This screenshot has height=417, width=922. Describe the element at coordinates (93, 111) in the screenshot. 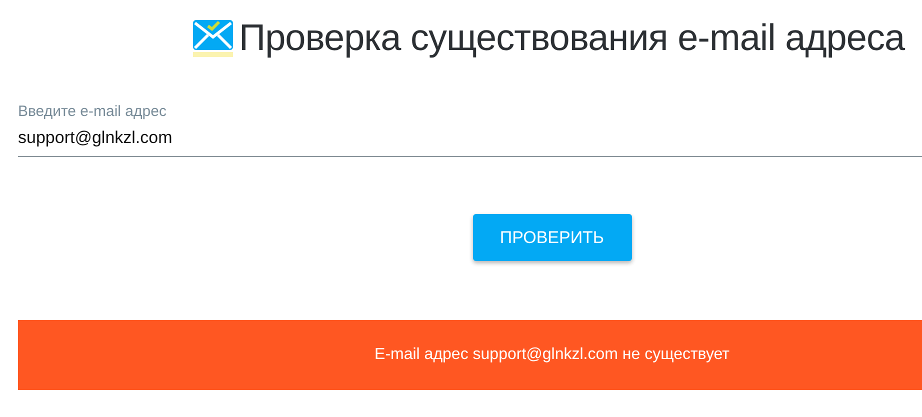

I see `field-label: Введите e-mail адрес` at that location.